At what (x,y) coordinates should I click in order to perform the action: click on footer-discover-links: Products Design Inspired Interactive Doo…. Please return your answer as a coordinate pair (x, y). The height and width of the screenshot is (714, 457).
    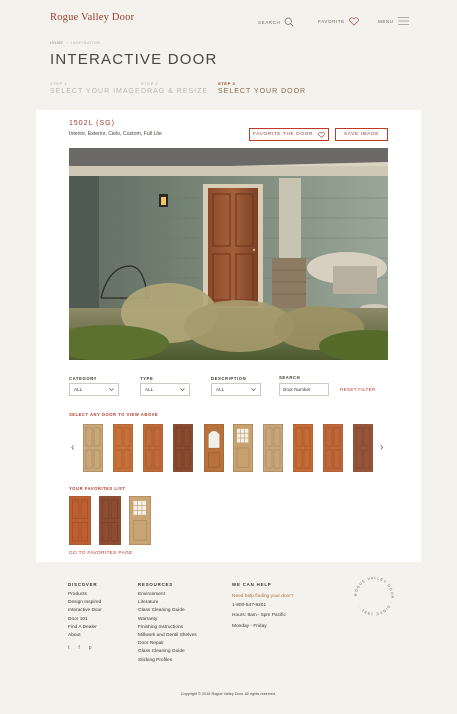
    Looking at the image, I should click on (85, 615).